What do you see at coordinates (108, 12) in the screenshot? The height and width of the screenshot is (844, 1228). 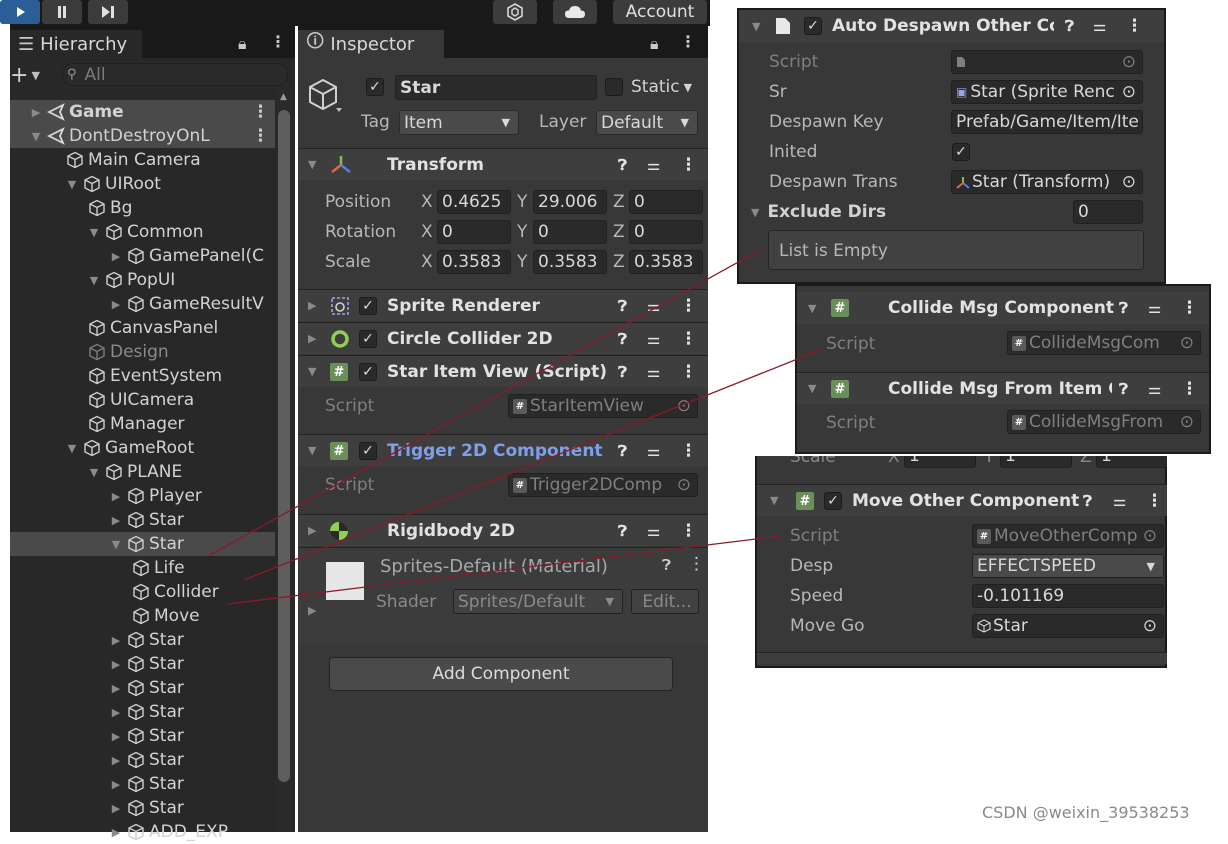 I see `step-button` at bounding box center [108, 12].